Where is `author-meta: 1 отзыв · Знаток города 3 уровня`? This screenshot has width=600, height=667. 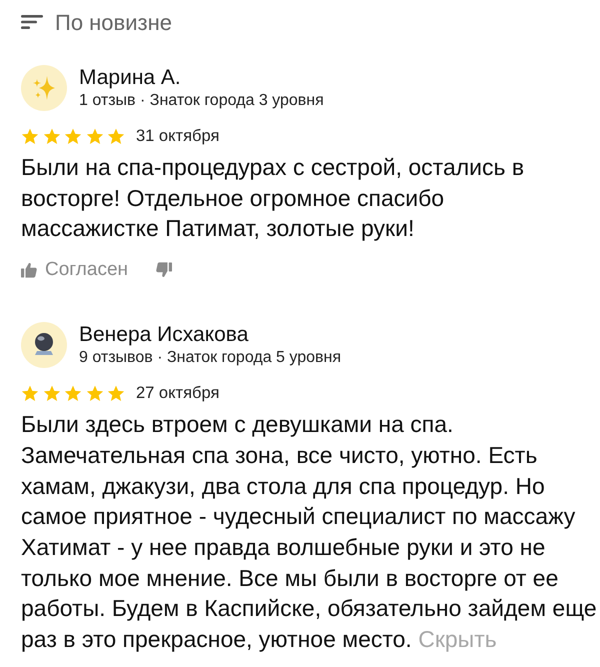
author-meta: 1 отзыв · Знаток города 3 уровня is located at coordinates (201, 101).